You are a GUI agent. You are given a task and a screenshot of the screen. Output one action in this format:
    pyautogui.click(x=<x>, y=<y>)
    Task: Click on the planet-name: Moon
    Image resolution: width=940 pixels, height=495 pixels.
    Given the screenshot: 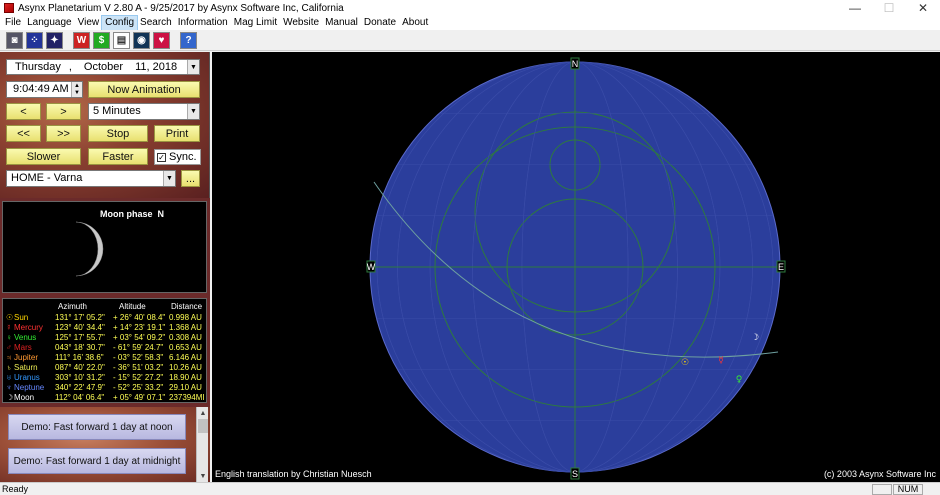 What is the action you would take?
    pyautogui.click(x=24, y=397)
    